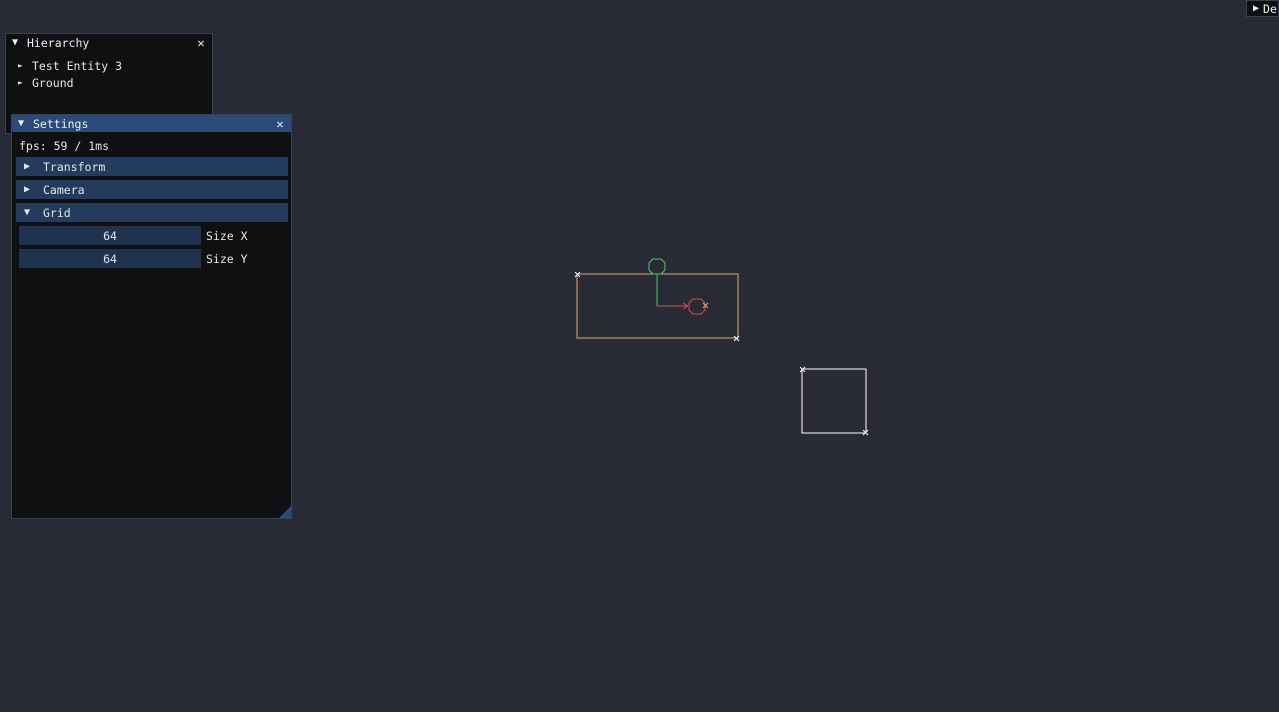 The height and width of the screenshot is (712, 1279). What do you see at coordinates (110, 258) in the screenshot?
I see `grid-size-y-input` at bounding box center [110, 258].